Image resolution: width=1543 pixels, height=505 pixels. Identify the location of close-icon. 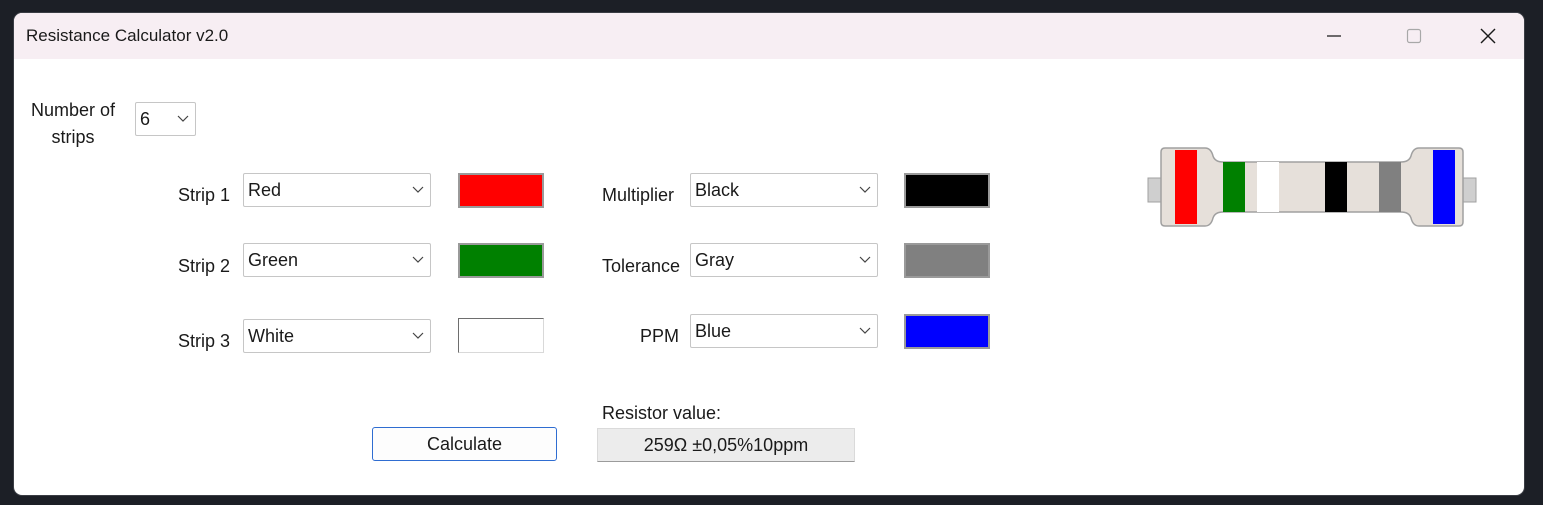
(1488, 36).